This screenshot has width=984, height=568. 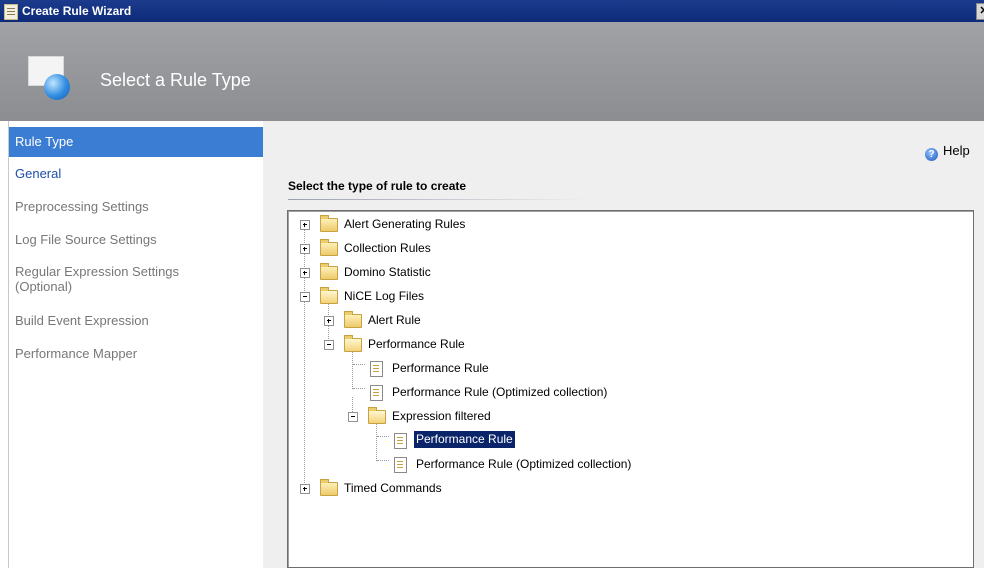 I want to click on page-title: Select a Rule Type, so click(x=175, y=80).